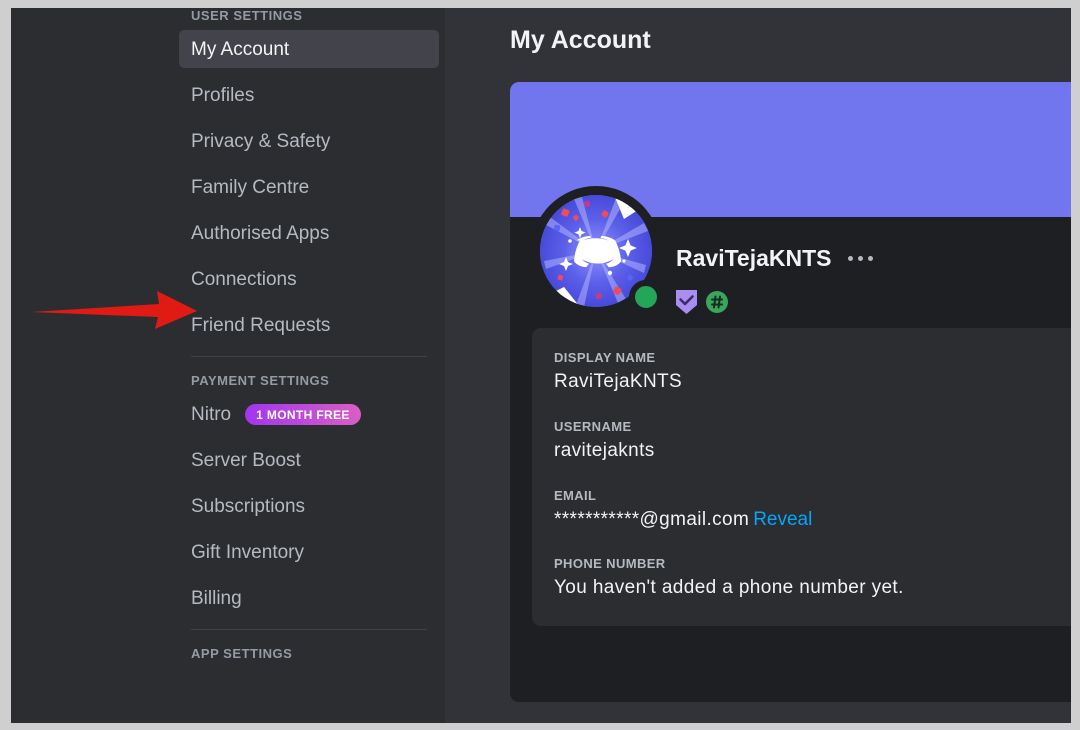 This screenshot has height=730, width=1080. I want to click on sidebar-item-label: Nitro, so click(211, 414).